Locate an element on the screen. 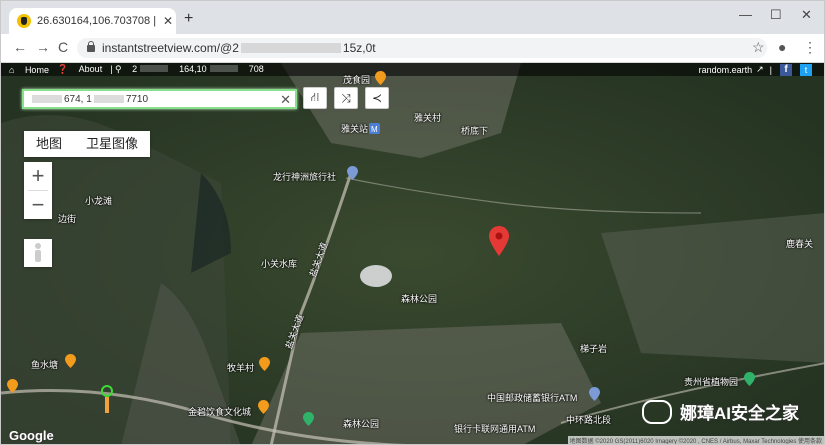 This screenshot has width=825, height=445. home-label: Home is located at coordinates (36, 69).